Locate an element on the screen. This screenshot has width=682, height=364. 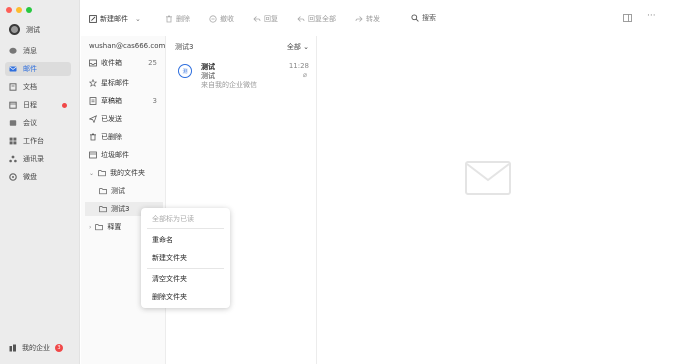
profile: 测试 is located at coordinates (24, 29).